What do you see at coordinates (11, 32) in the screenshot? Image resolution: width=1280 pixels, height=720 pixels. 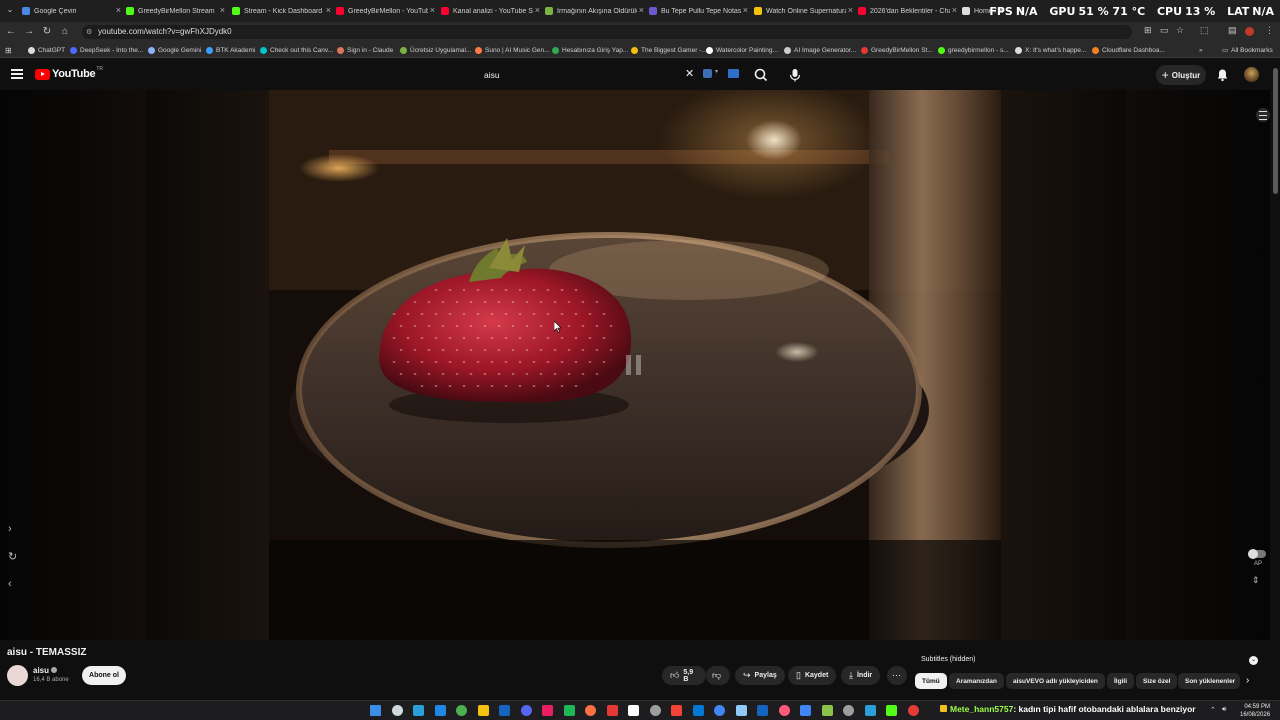 I see `back-icon: ←` at bounding box center [11, 32].